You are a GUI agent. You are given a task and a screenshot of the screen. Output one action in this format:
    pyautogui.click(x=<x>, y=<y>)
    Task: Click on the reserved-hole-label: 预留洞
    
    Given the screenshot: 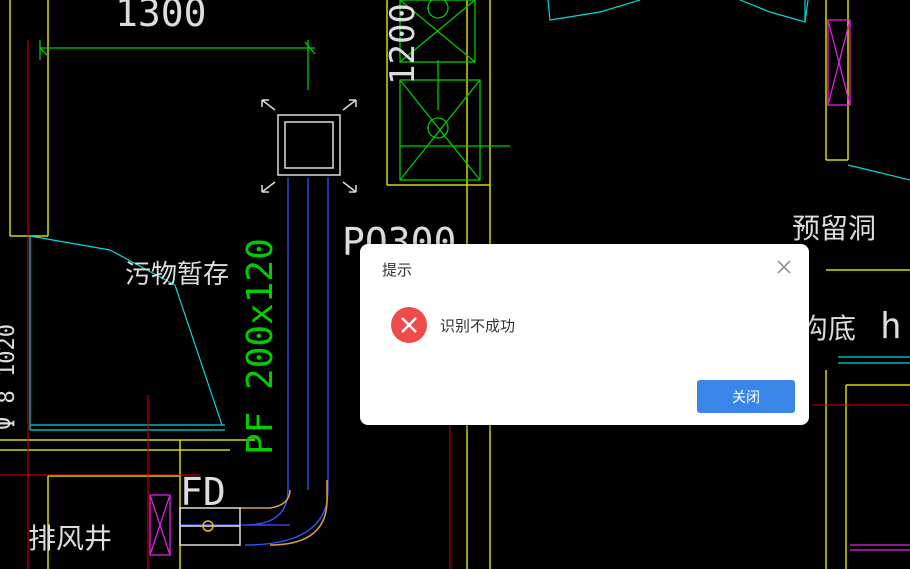 What is the action you would take?
    pyautogui.click(x=834, y=228)
    